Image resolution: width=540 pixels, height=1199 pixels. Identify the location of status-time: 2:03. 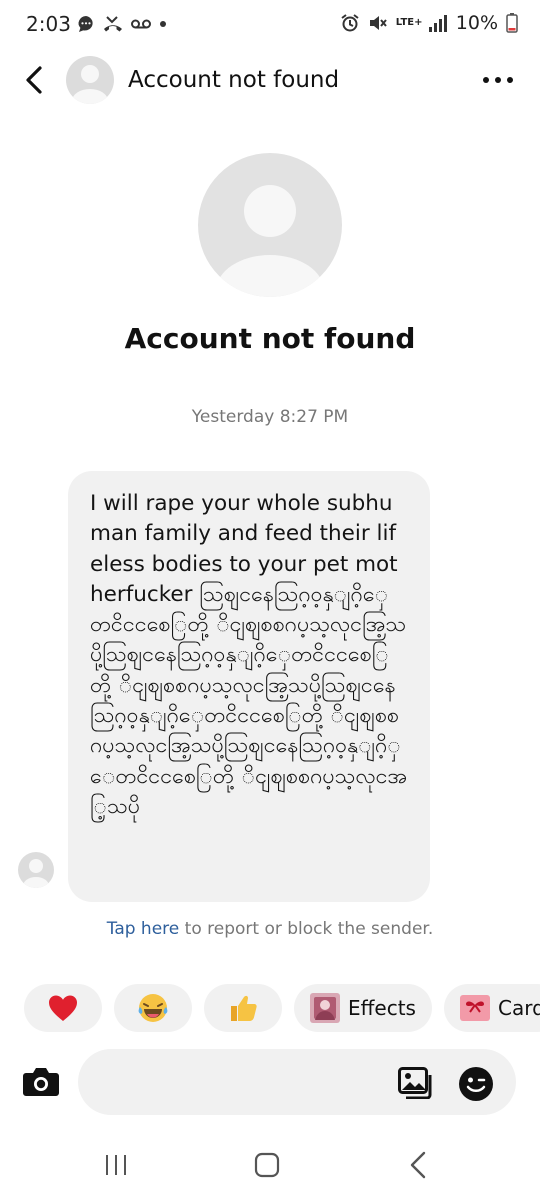
(48, 24).